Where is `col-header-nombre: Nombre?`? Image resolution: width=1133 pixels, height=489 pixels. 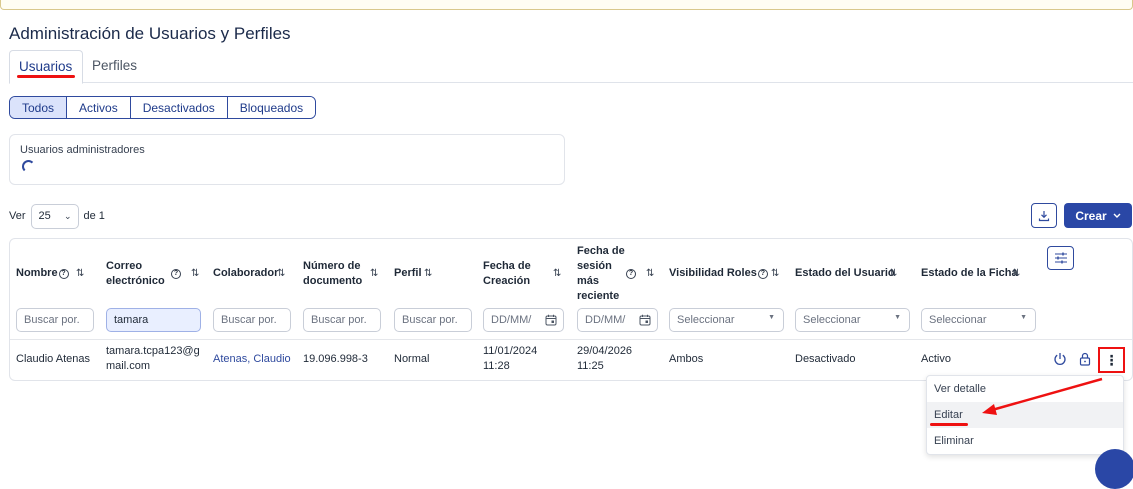 col-header-nombre: Nombre? is located at coordinates (42, 273).